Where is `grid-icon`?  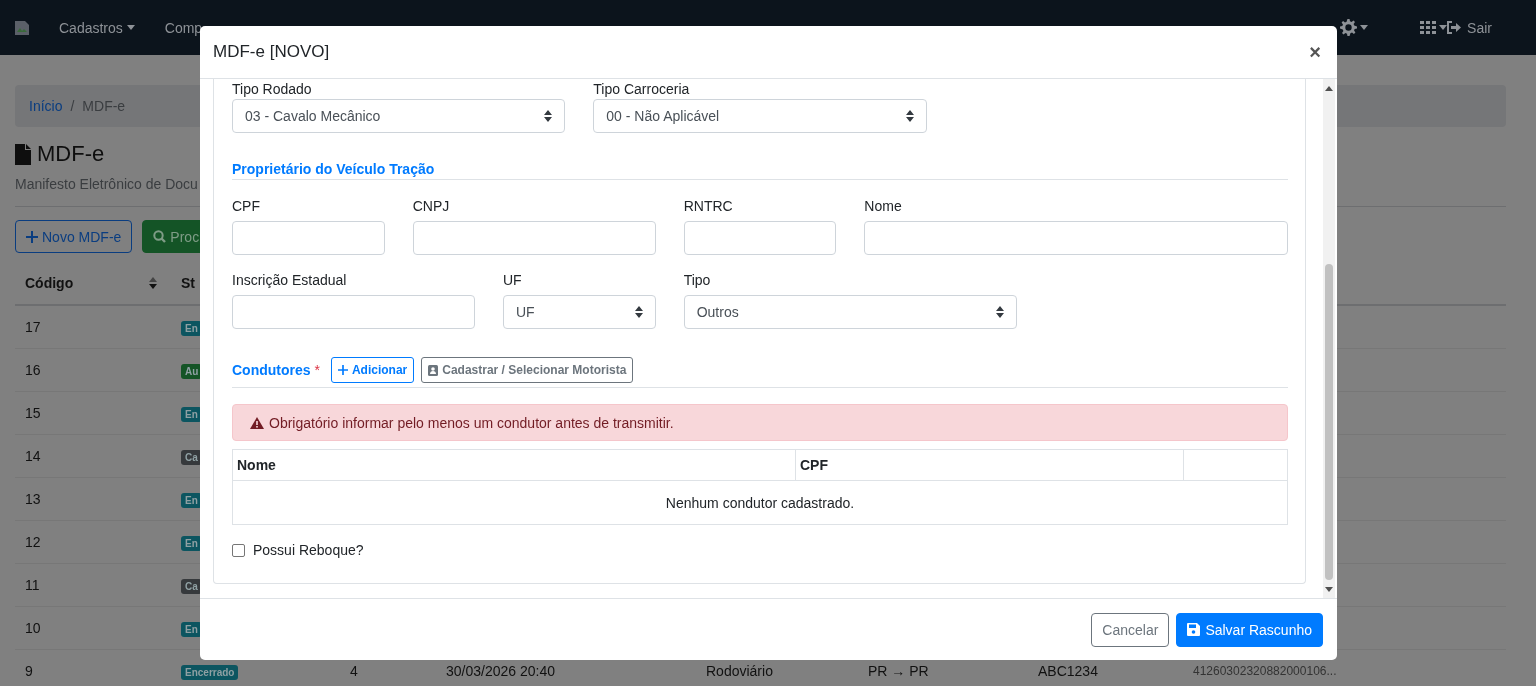 grid-icon is located at coordinates (1434, 27).